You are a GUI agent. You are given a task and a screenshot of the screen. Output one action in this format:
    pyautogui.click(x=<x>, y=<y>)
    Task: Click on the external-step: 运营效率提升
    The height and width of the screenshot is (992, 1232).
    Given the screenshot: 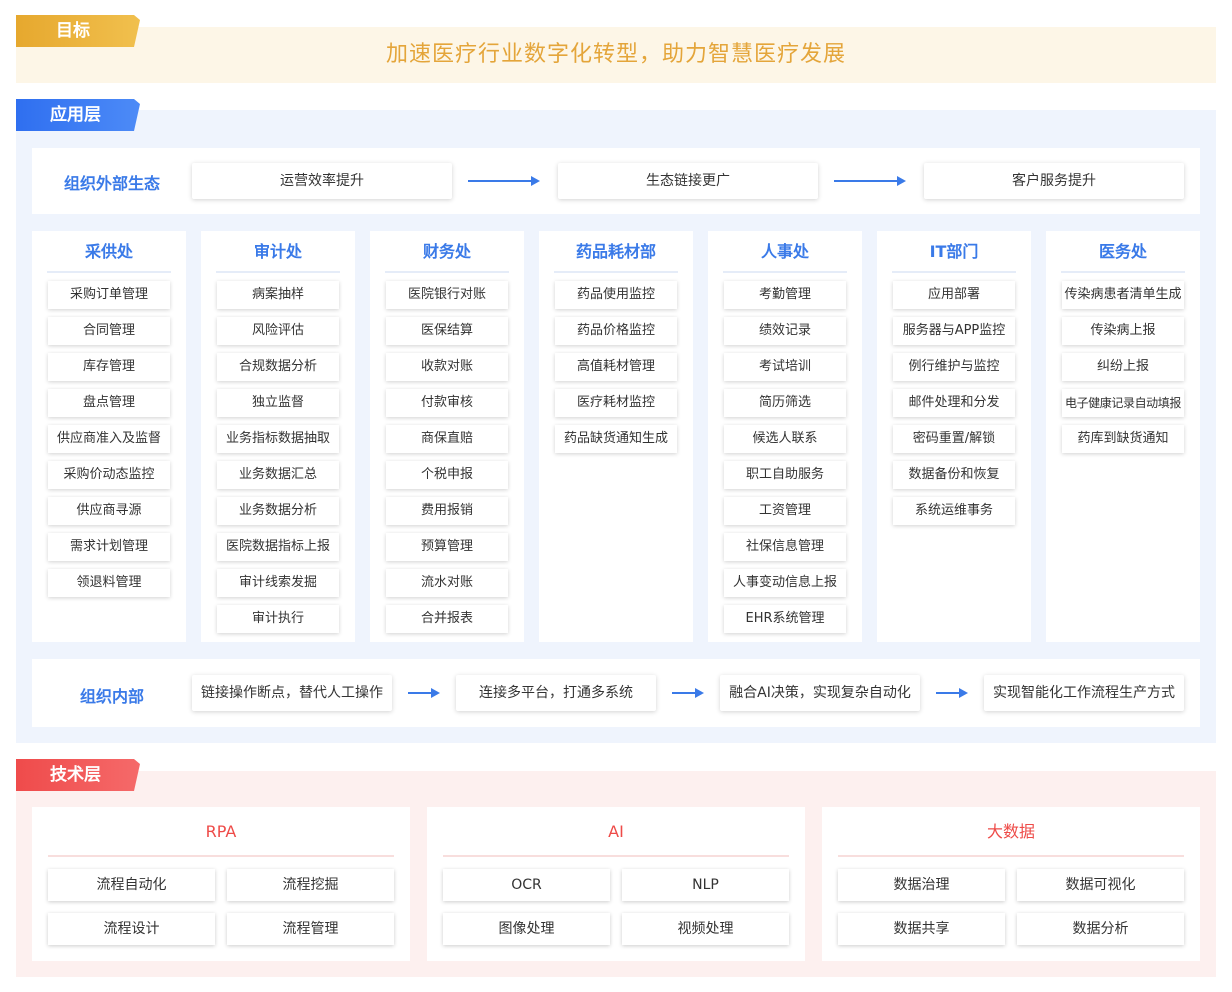 What is the action you would take?
    pyautogui.click(x=322, y=181)
    